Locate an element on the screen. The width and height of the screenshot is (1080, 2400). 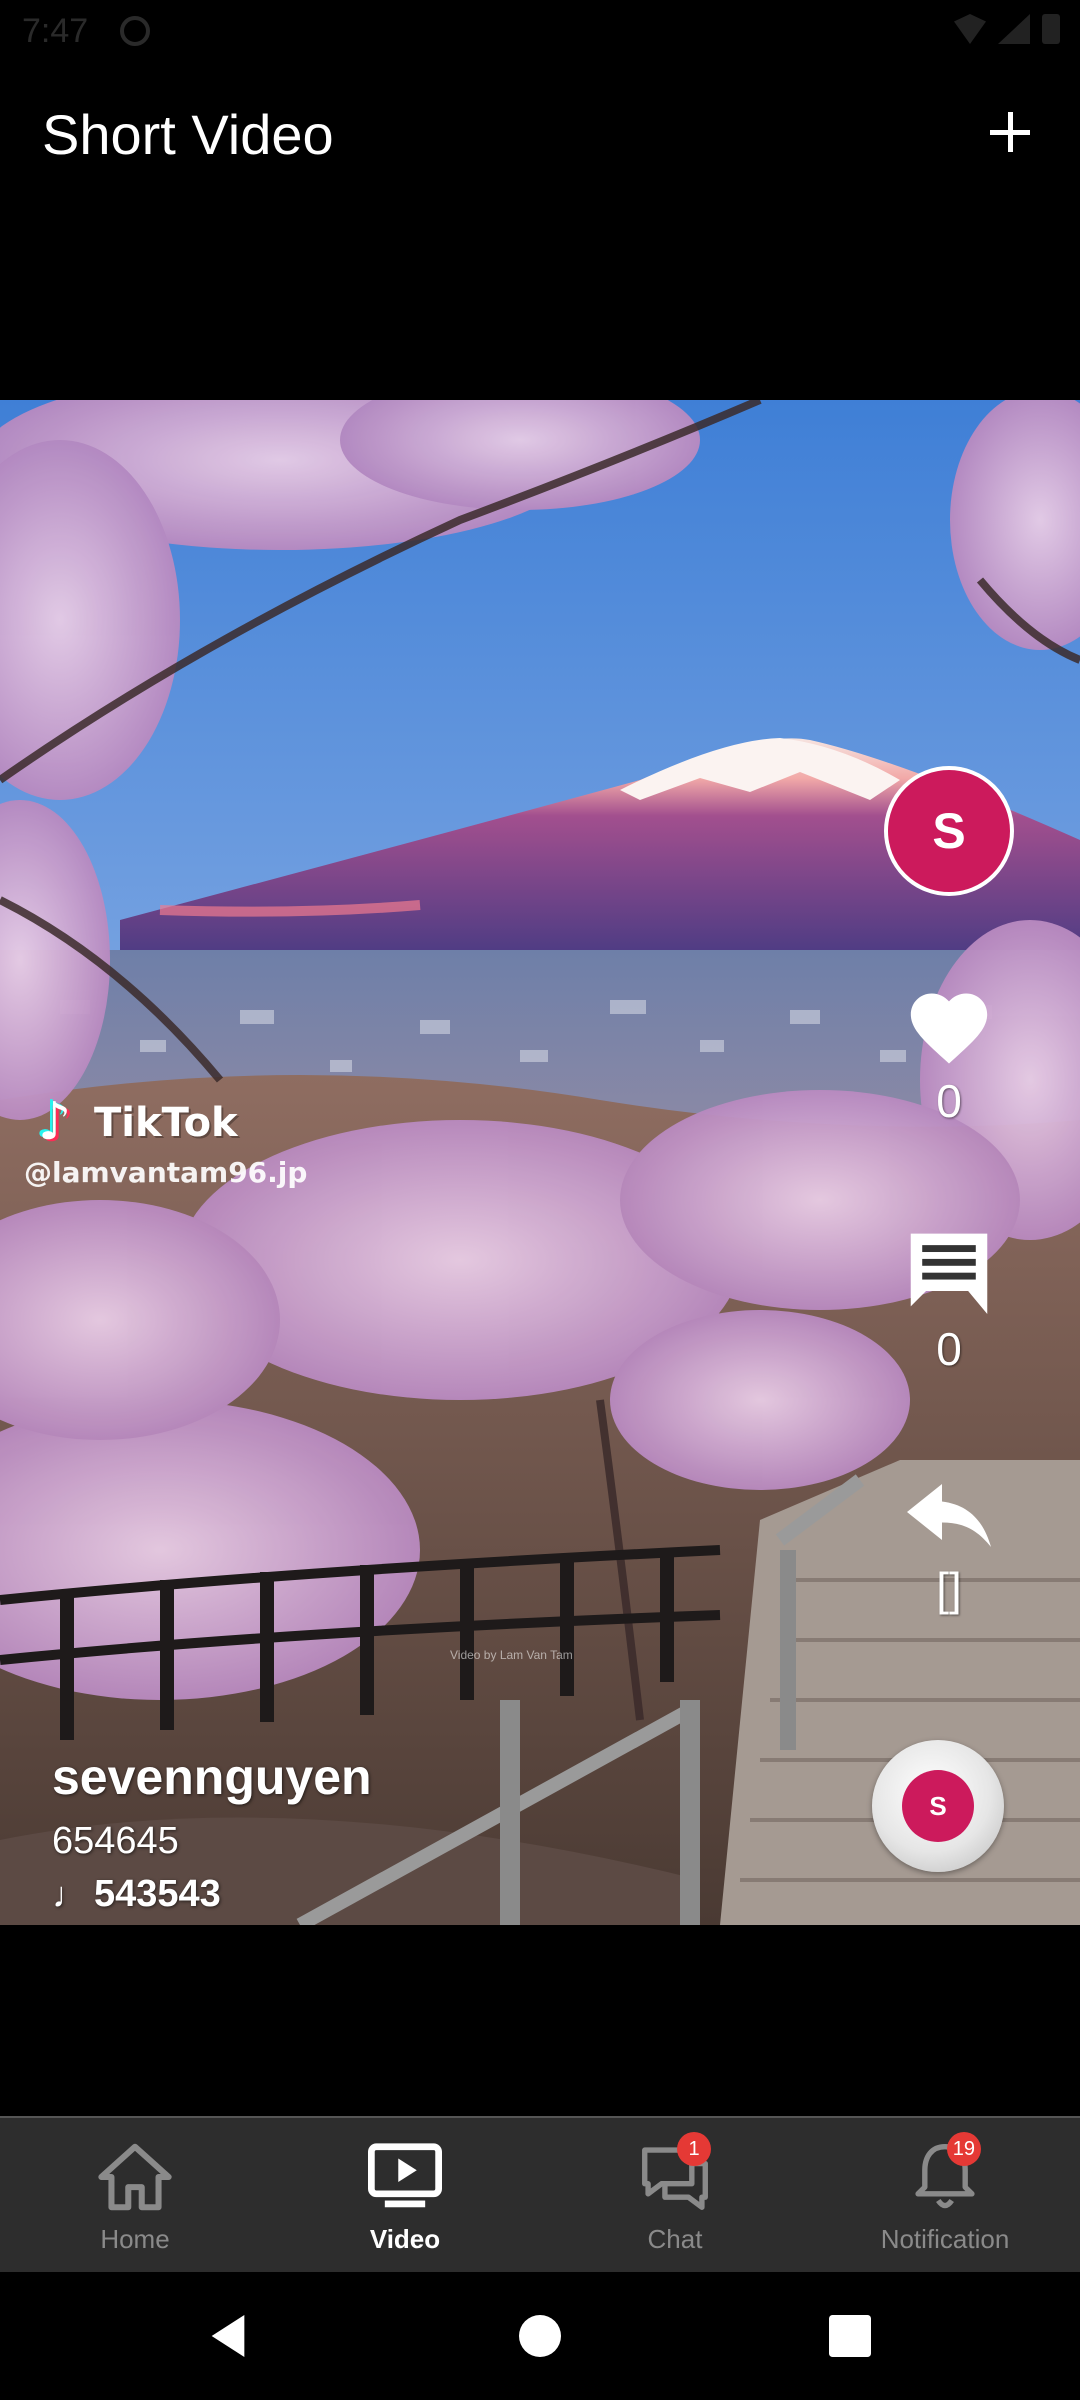
system-navigation-bar is located at coordinates (540, 2336).